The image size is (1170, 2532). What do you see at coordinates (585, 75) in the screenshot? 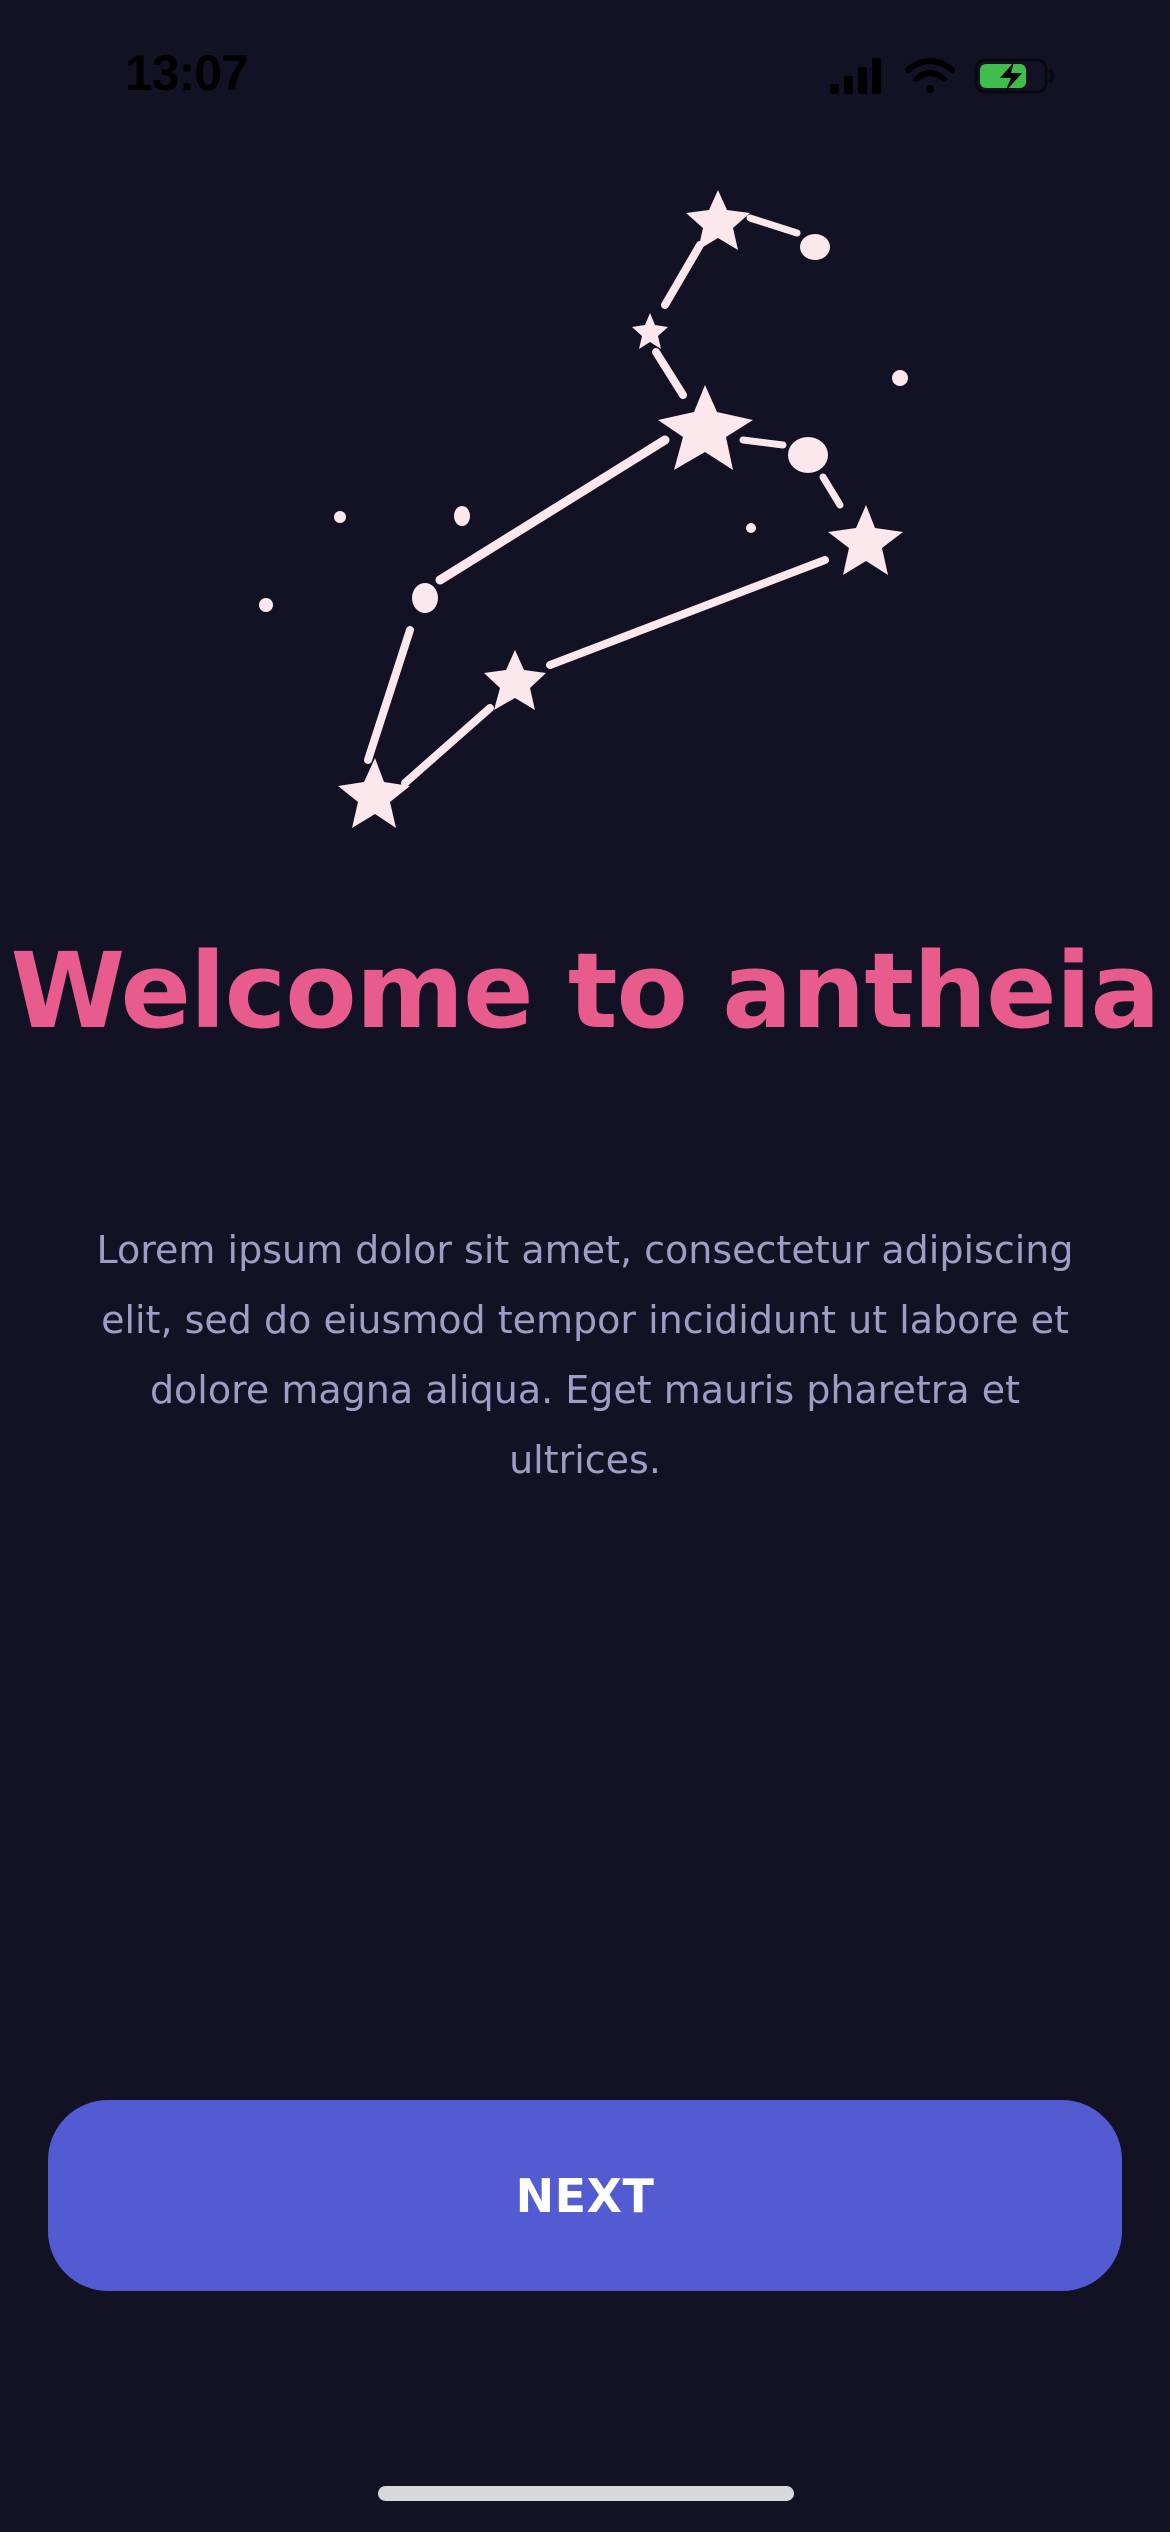
I see `status-bar: 13:07` at bounding box center [585, 75].